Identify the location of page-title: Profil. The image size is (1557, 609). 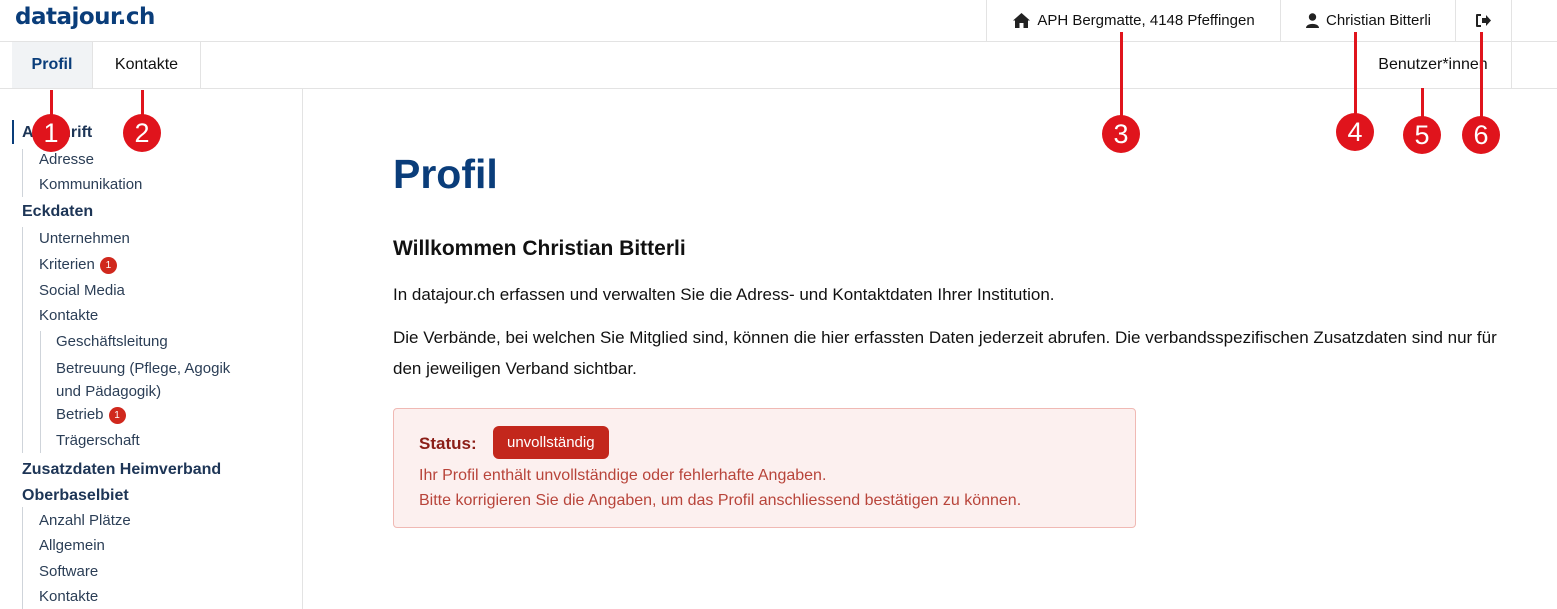
(445, 174).